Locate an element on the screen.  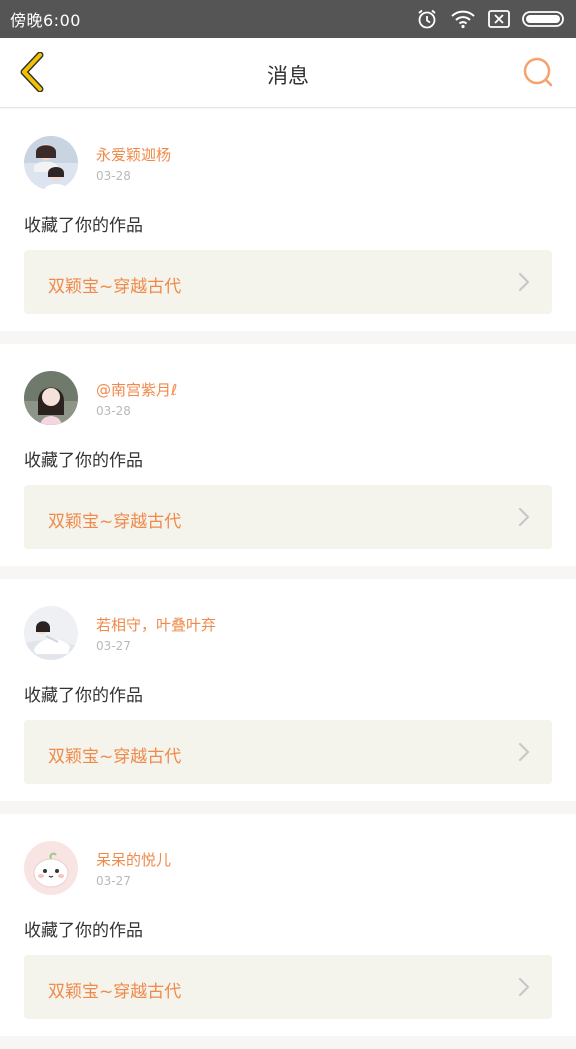
alarm-icon is located at coordinates (427, 19).